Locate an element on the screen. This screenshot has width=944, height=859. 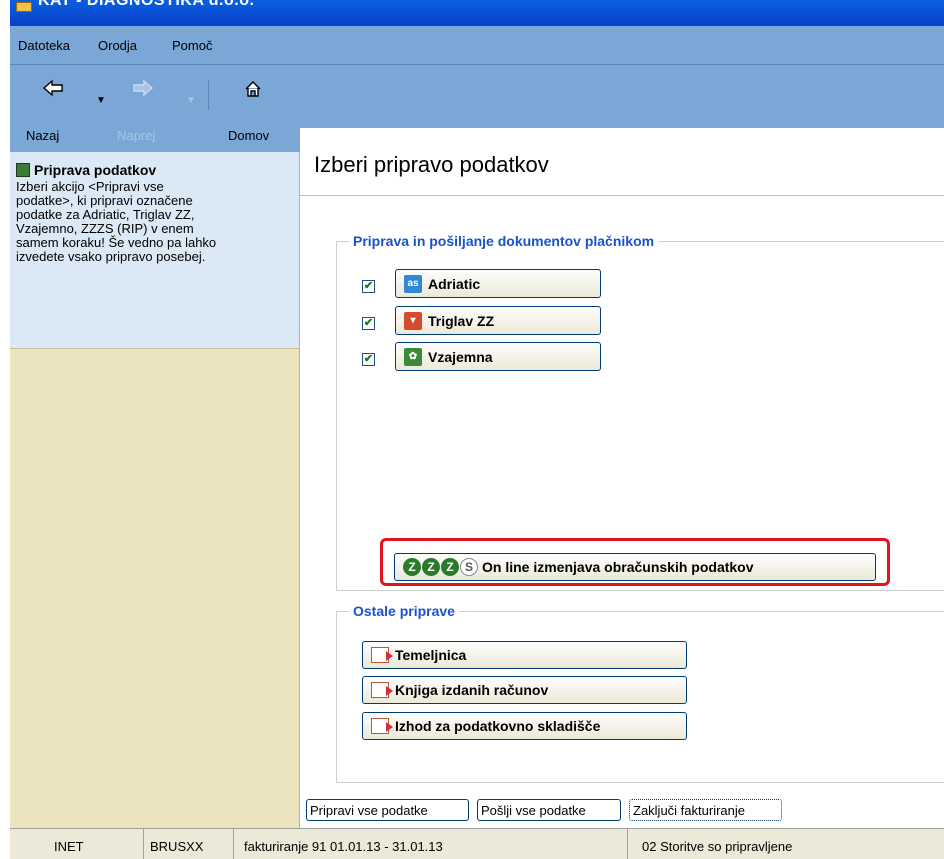
home-icon is located at coordinates (253, 91).